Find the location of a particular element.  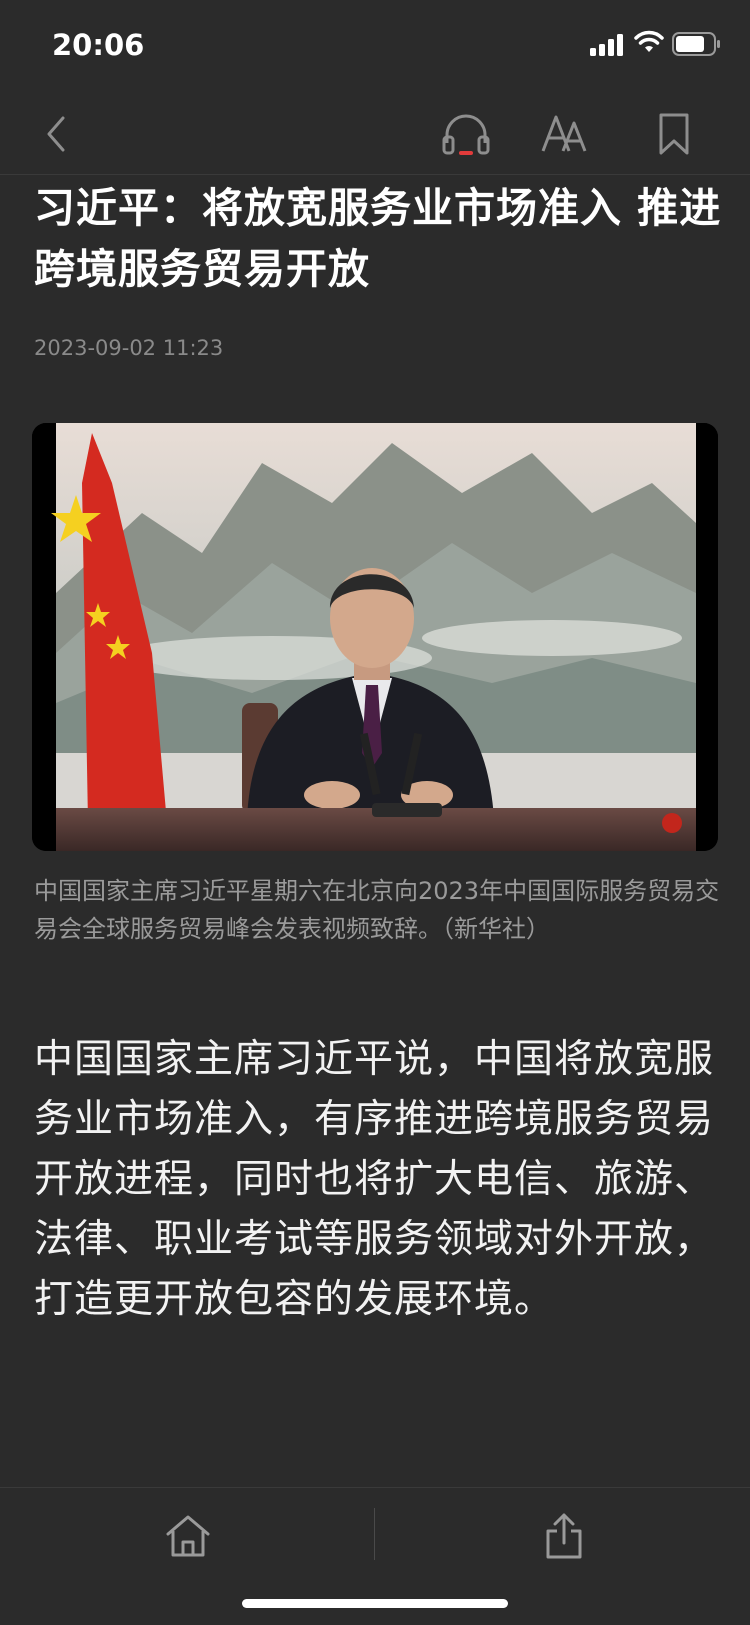

headphones-icon is located at coordinates (466, 134).